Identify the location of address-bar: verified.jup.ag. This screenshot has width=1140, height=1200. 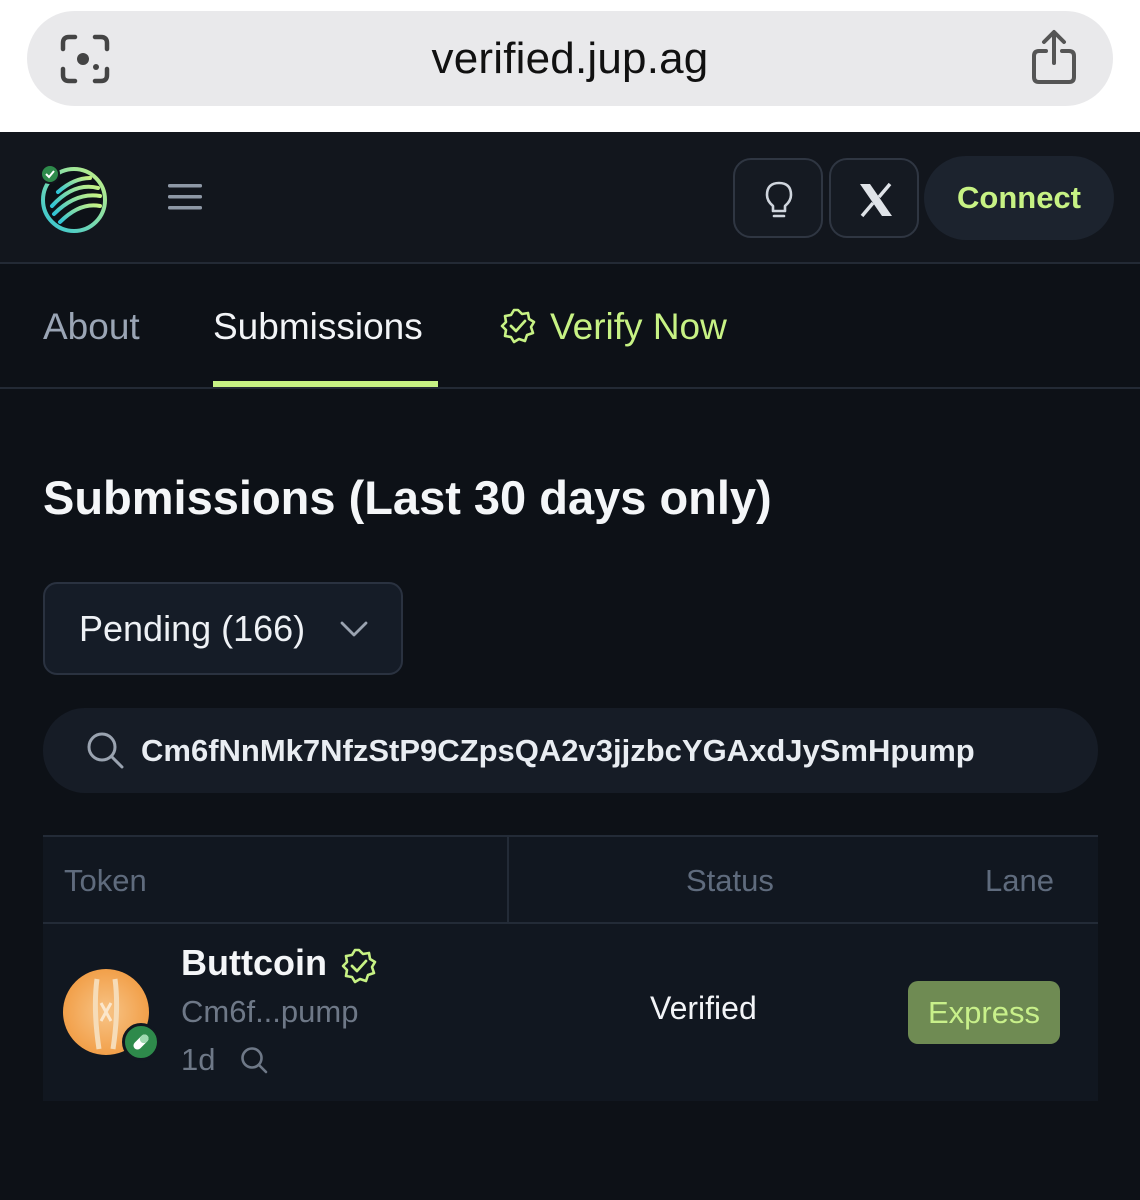
(570, 58).